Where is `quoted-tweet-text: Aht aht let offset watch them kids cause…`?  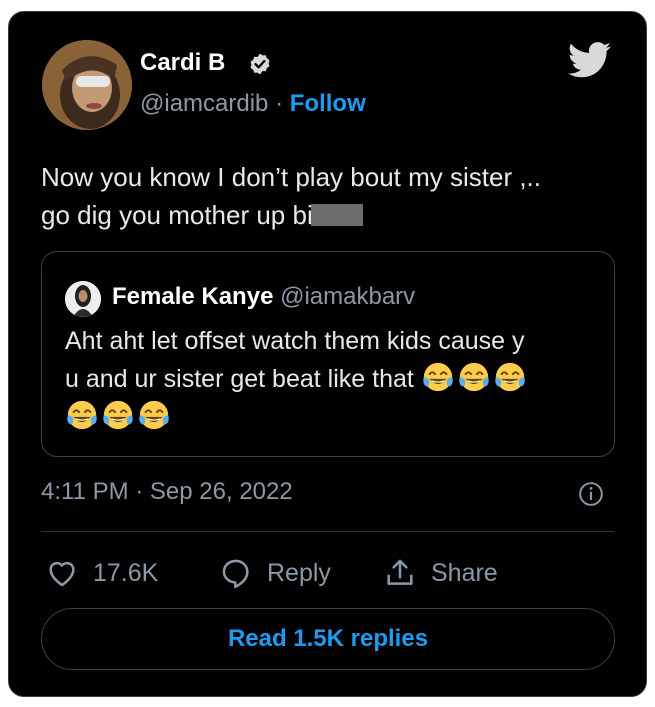 quoted-tweet-text: Aht aht let offset watch them kids cause… is located at coordinates (330, 379).